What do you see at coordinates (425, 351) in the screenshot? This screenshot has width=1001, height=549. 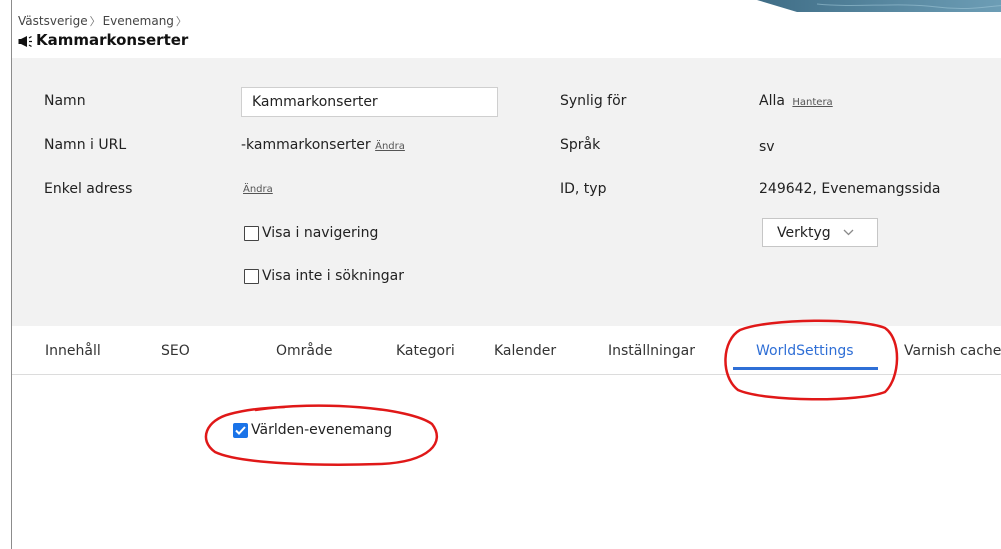 I see `tab-kategori: Kategori` at bounding box center [425, 351].